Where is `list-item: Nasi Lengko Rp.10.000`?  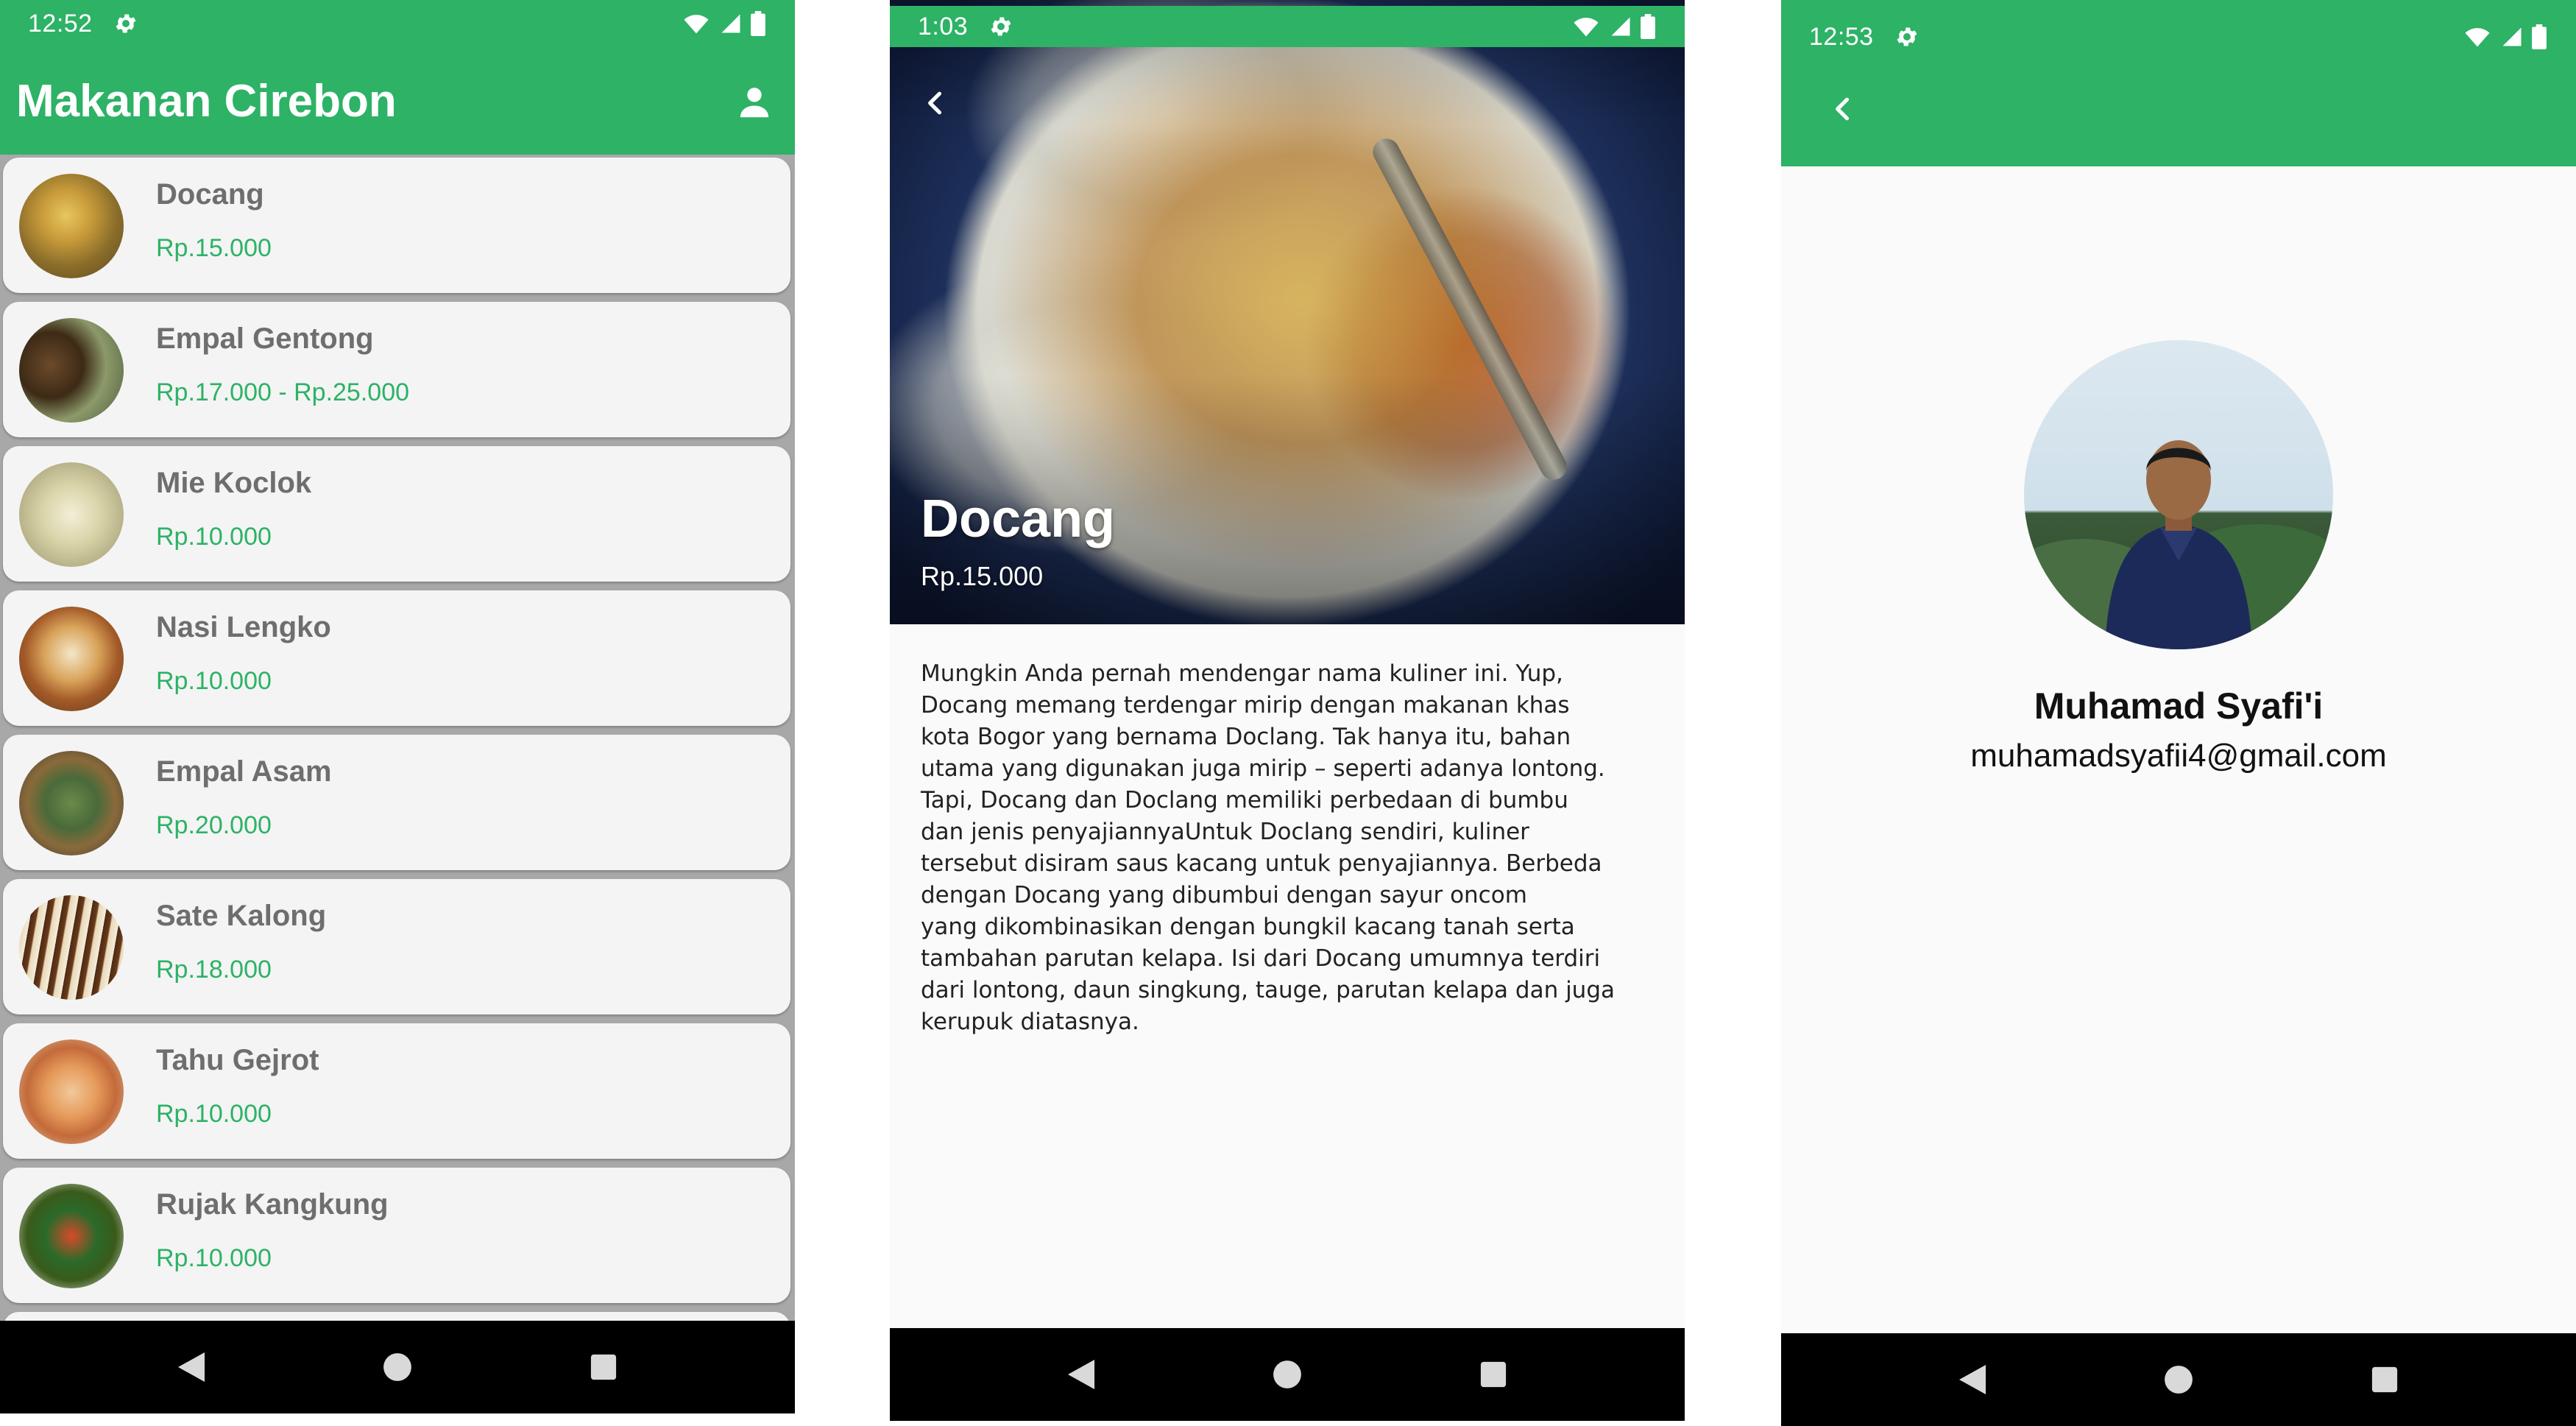
list-item: Nasi Lengko Rp.10.000 is located at coordinates (396, 658).